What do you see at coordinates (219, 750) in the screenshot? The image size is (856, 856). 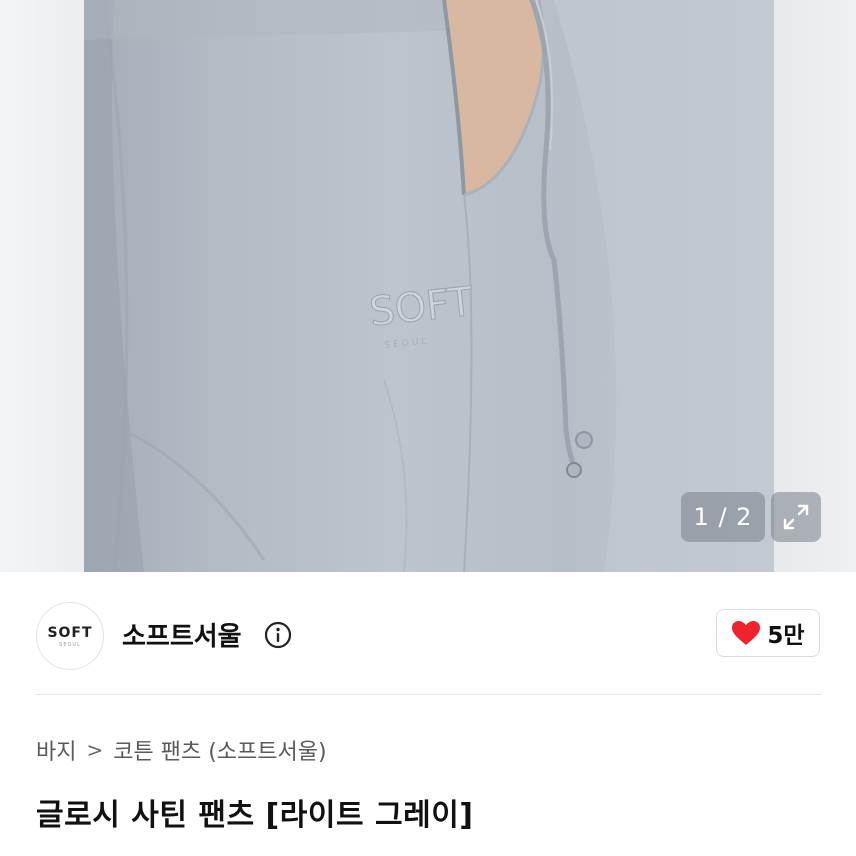 I see `breadcrumb-item-subcategory: 코튼 팬츠 (소프트서울)` at bounding box center [219, 750].